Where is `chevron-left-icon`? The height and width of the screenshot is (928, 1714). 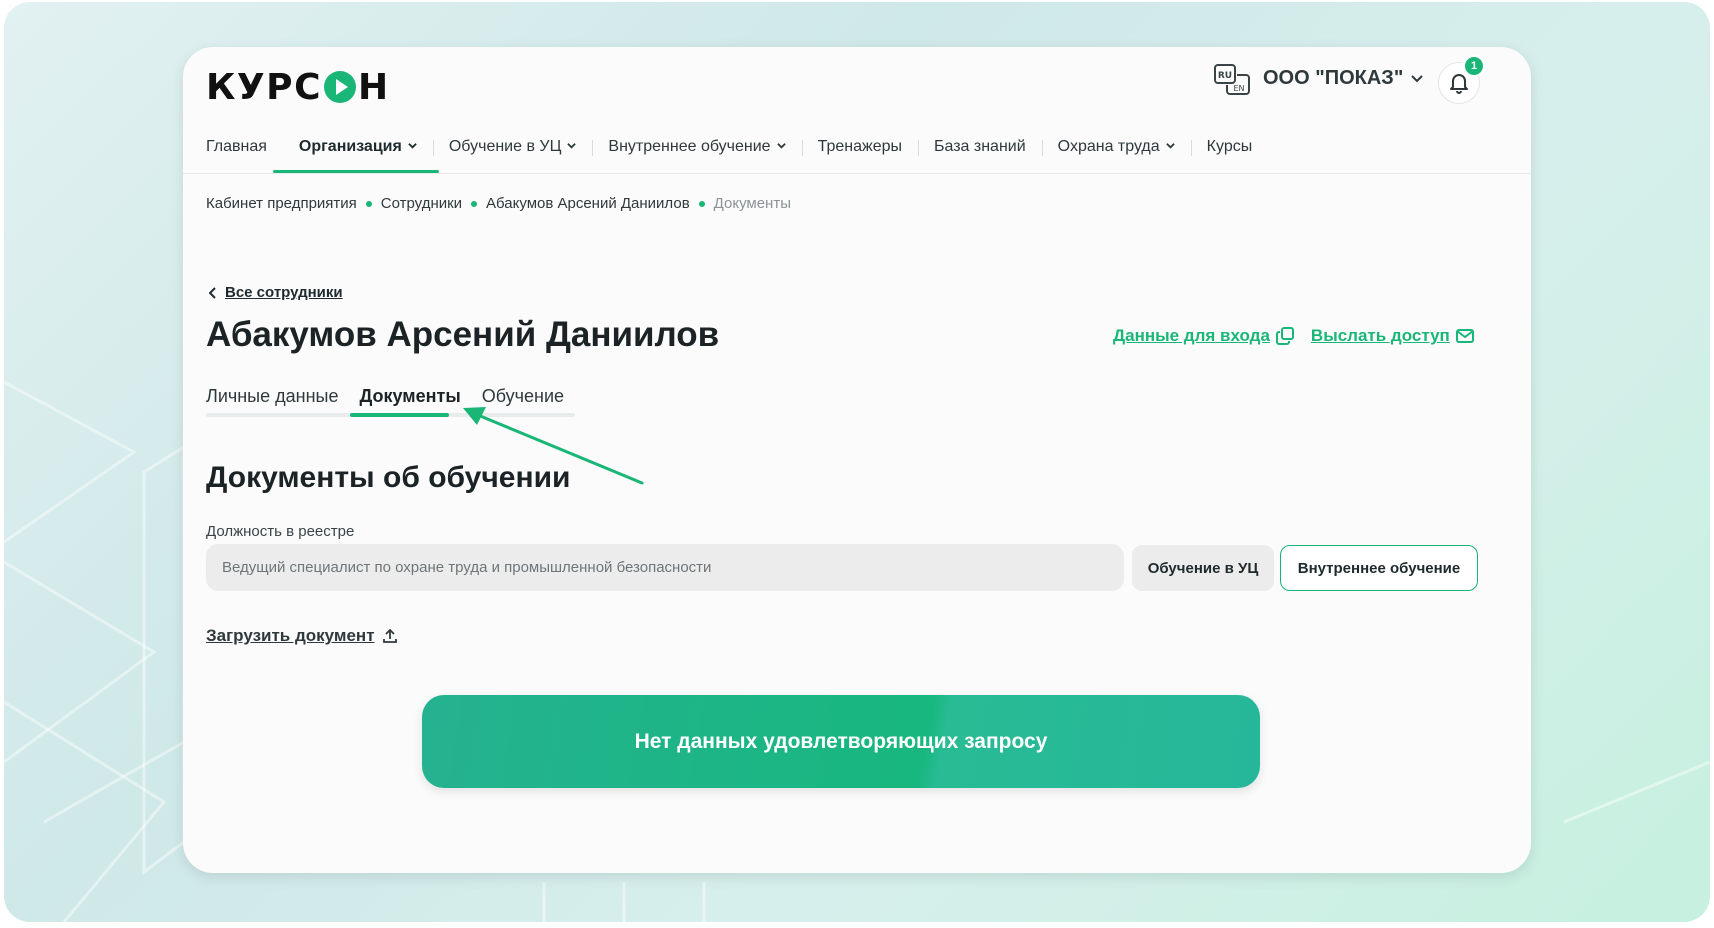 chevron-left-icon is located at coordinates (212, 292).